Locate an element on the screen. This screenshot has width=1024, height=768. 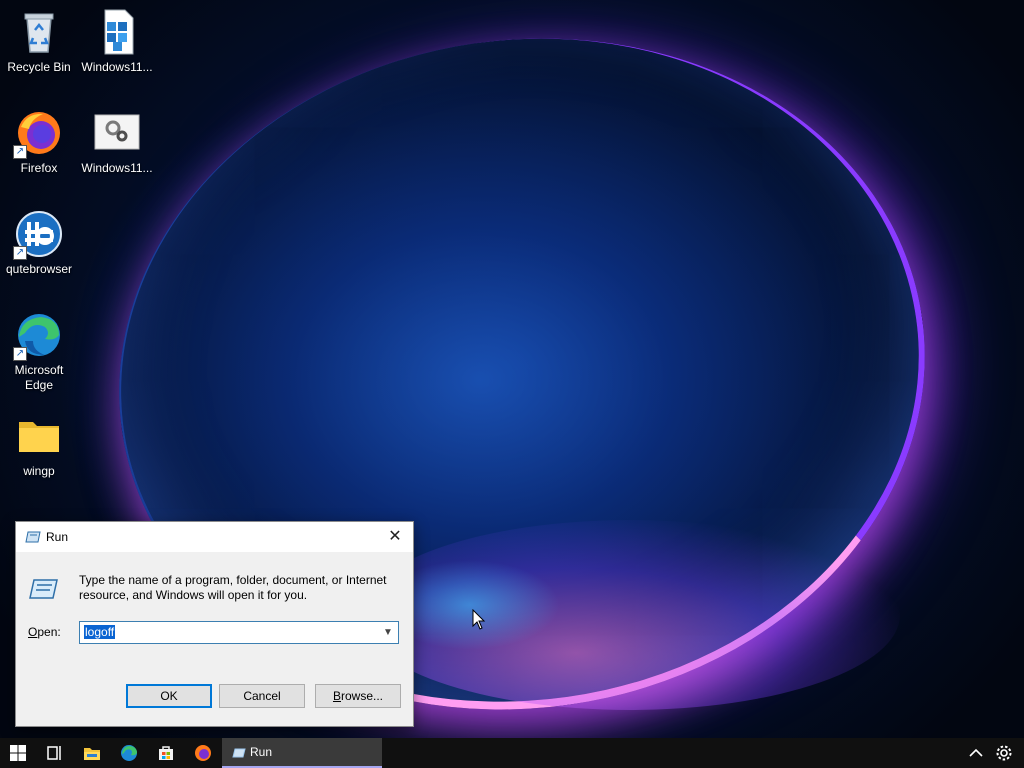
desktop-icon-firefox: ↗ Firefox is located at coordinates (39, 142).